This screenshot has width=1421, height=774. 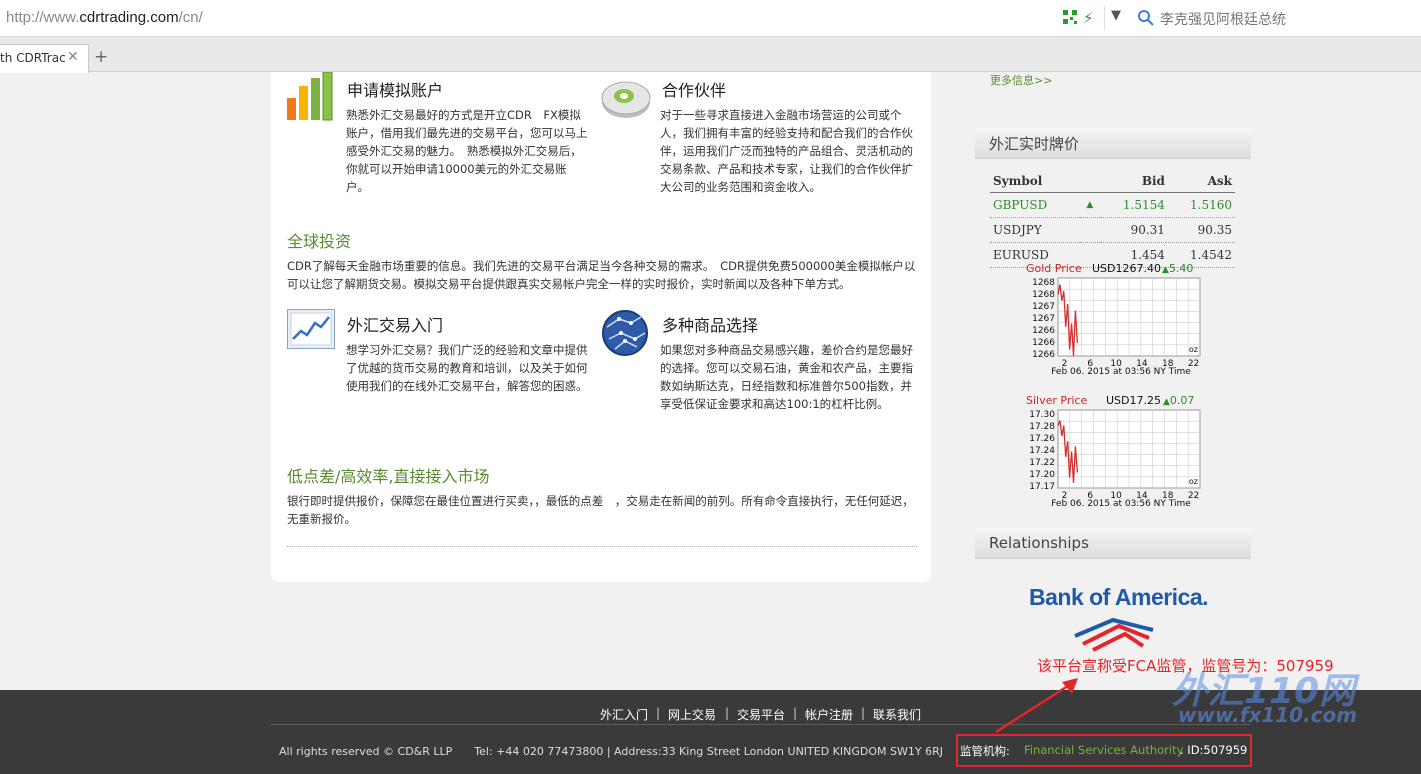 What do you see at coordinates (625, 333) in the screenshot?
I see `globe-icon` at bounding box center [625, 333].